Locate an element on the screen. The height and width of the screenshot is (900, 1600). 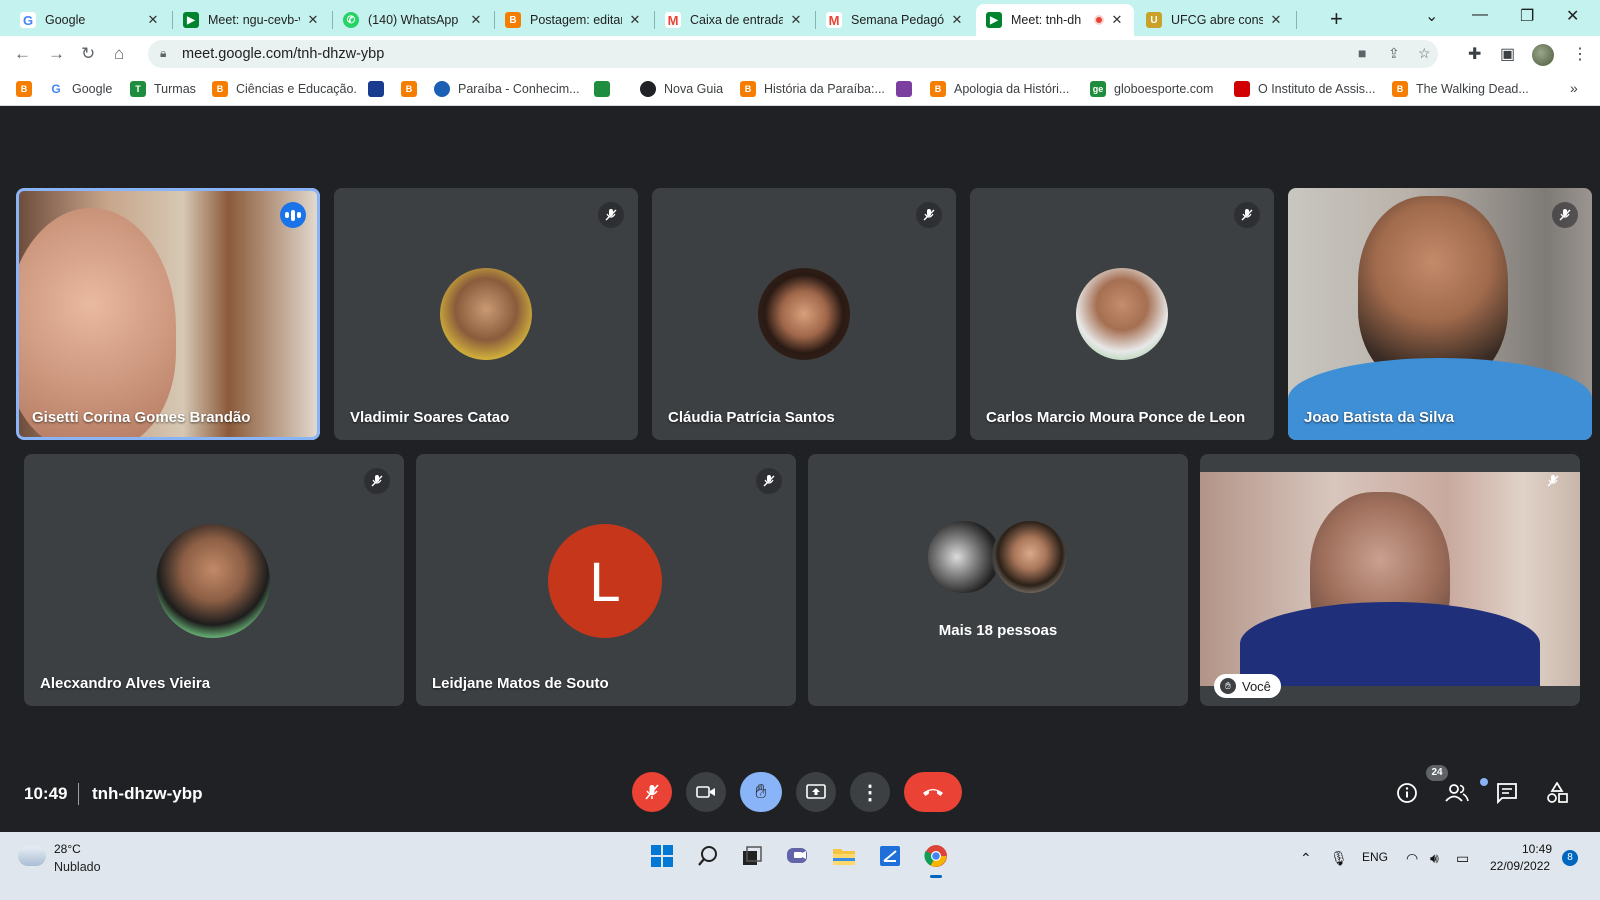
toggle-camera-button is located at coordinates (706, 792).